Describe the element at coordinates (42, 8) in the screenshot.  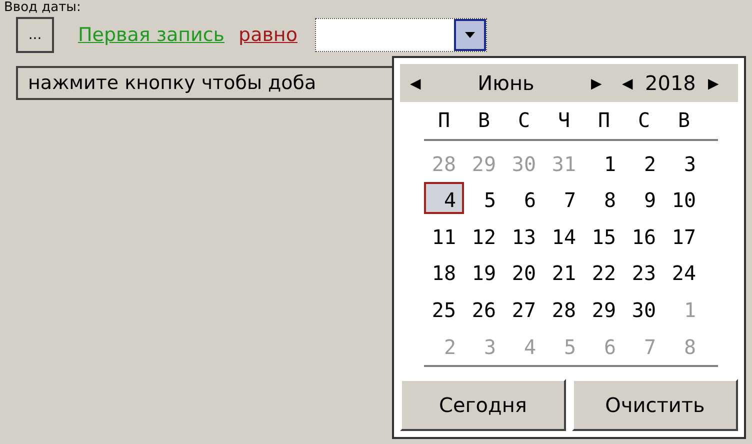
I see `page-caption: Ввод даты:` at that location.